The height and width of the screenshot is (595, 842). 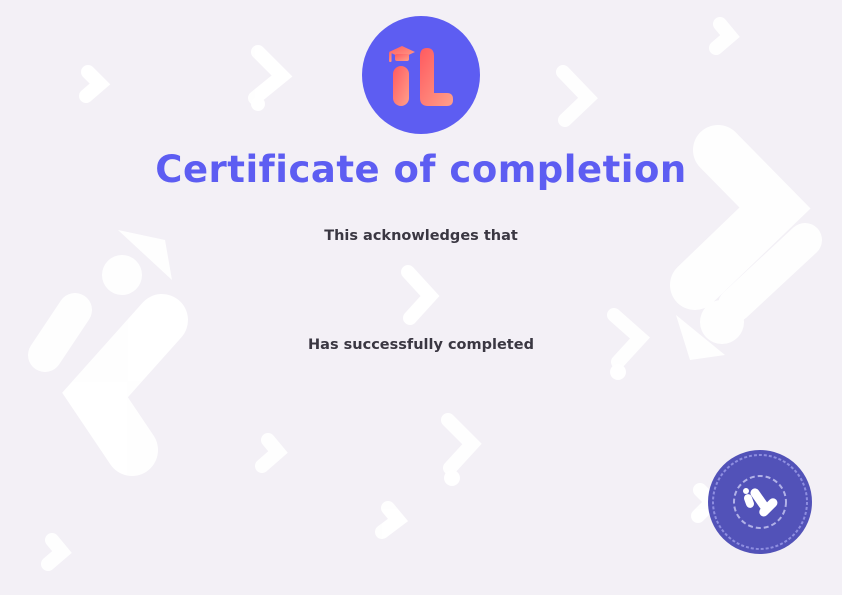 What do you see at coordinates (421, 345) in the screenshot?
I see `completion-text: Has successfully completed` at bounding box center [421, 345].